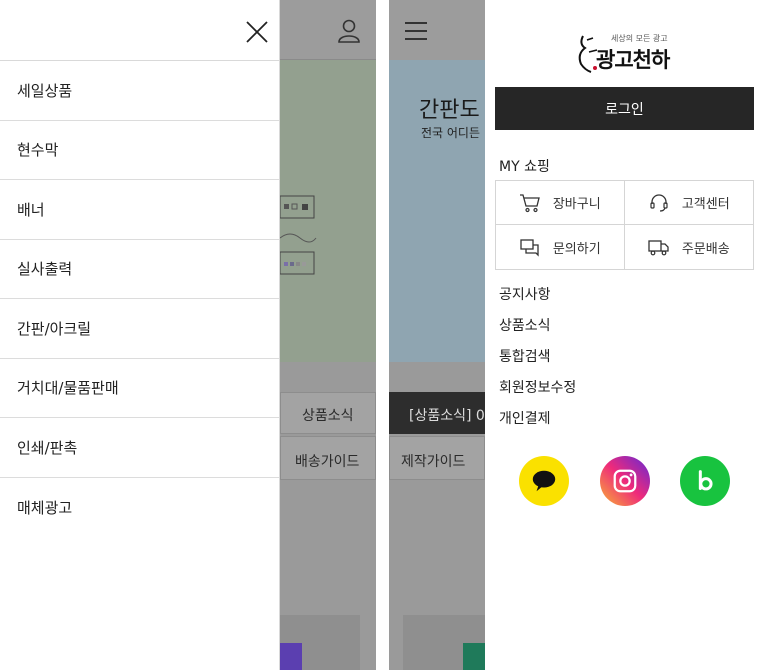  I want to click on kakaotalk-icon, so click(544, 481).